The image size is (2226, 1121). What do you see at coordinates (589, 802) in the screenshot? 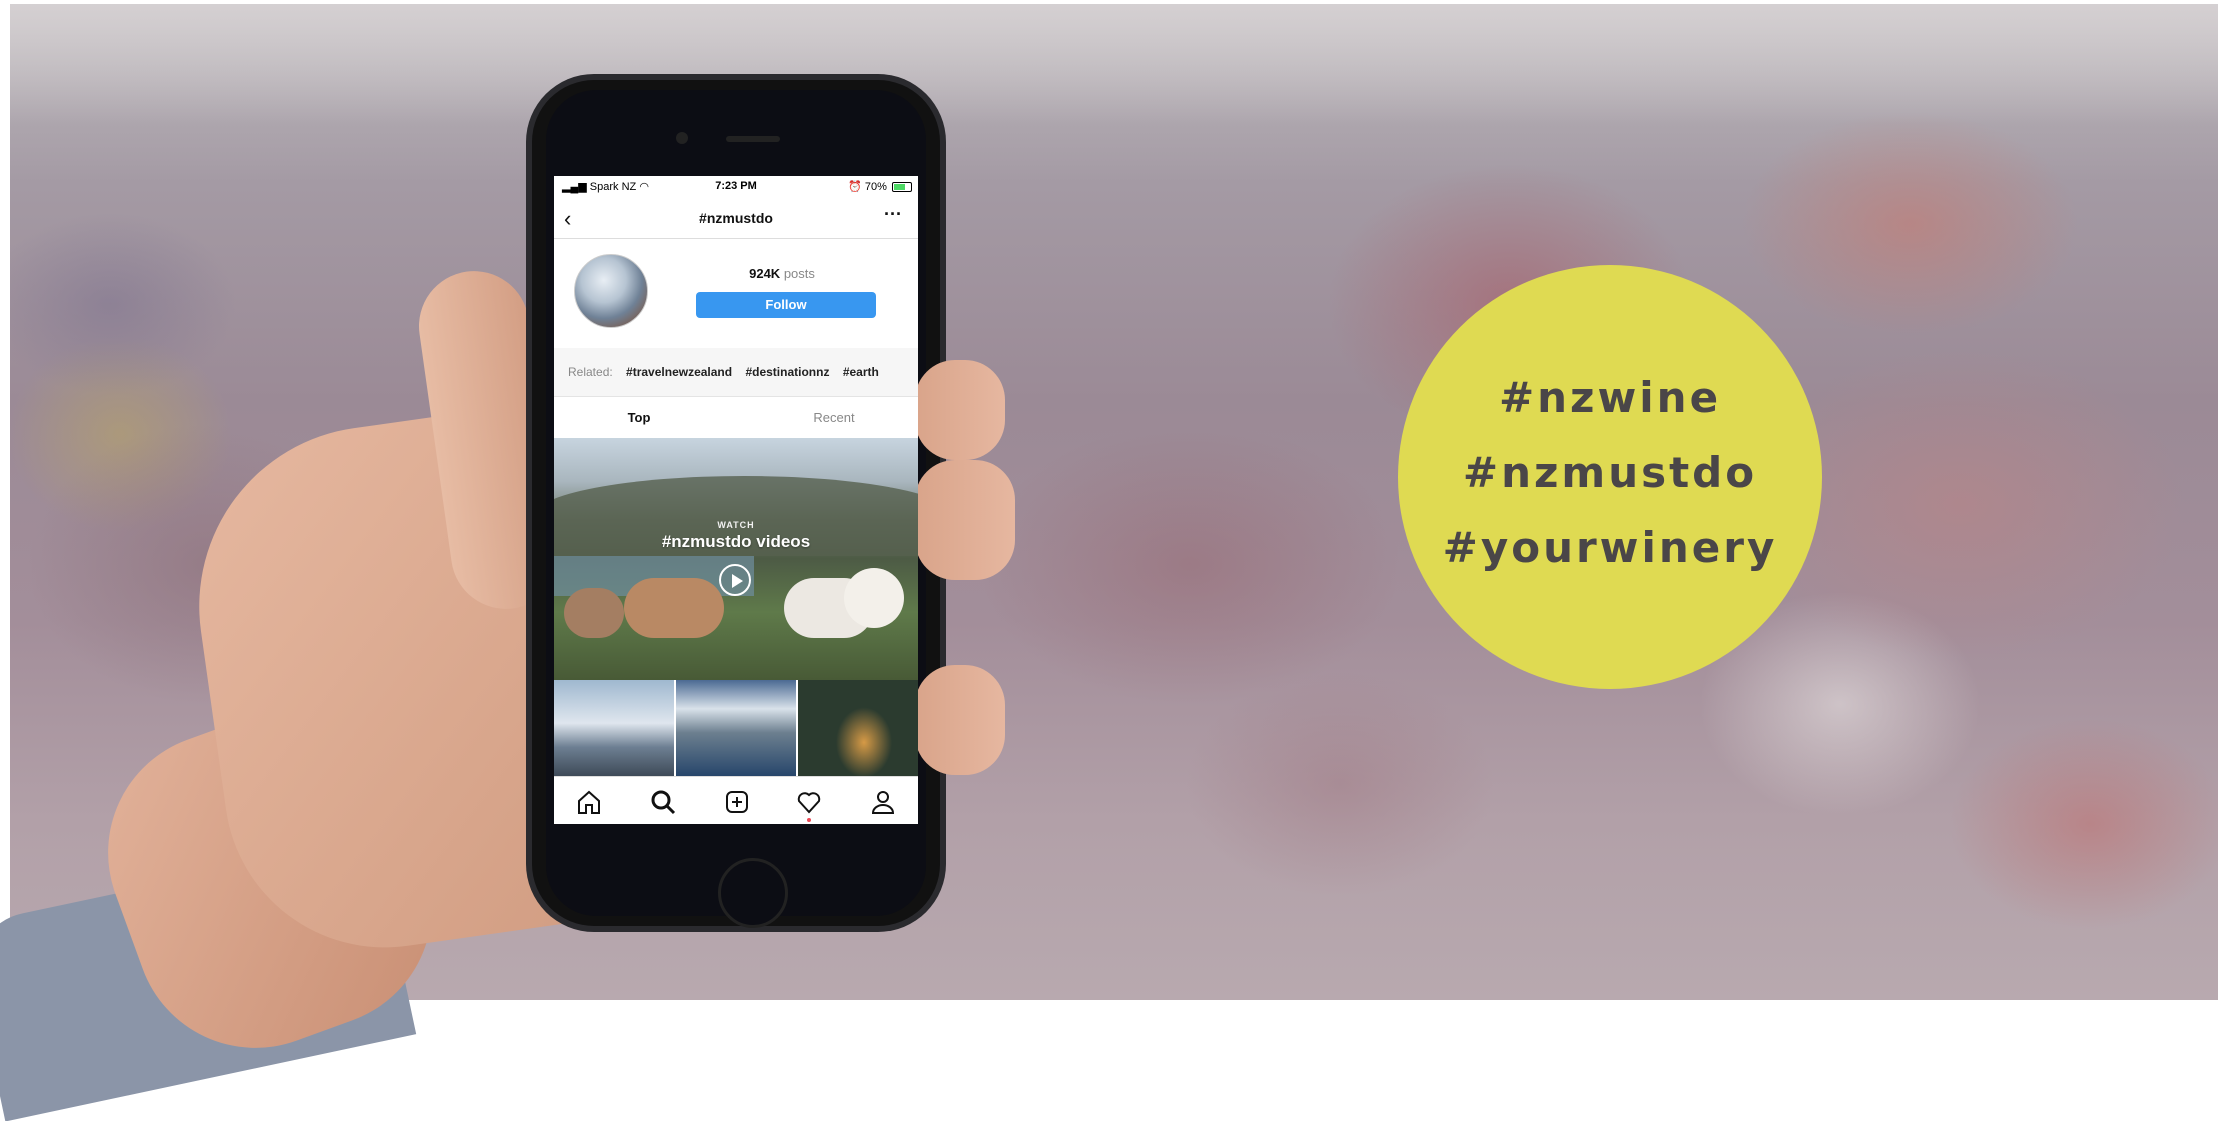
I see `home-icon` at bounding box center [589, 802].